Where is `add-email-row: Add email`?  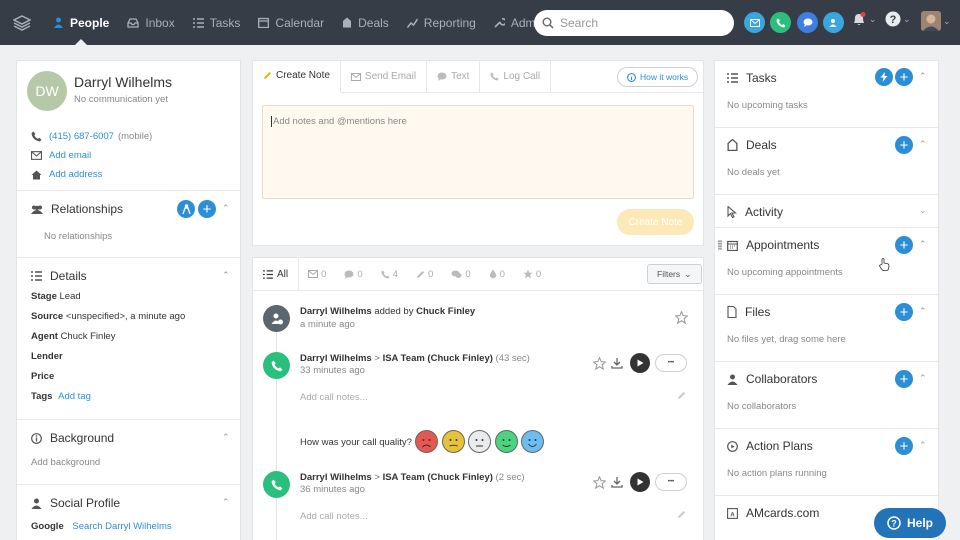
add-email-row: Add email is located at coordinates (61, 155).